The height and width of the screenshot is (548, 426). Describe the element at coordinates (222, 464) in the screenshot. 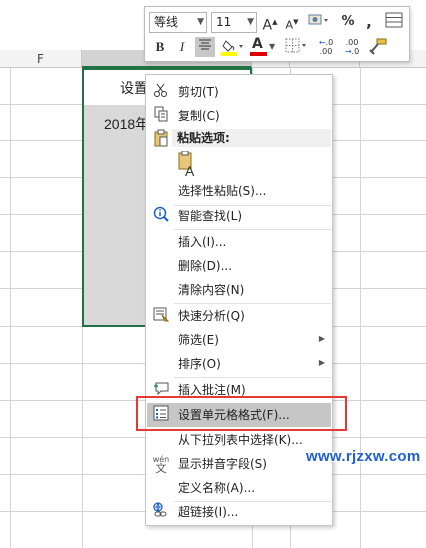

I see `menu-item-label: 显示拼音字段(S)` at that location.